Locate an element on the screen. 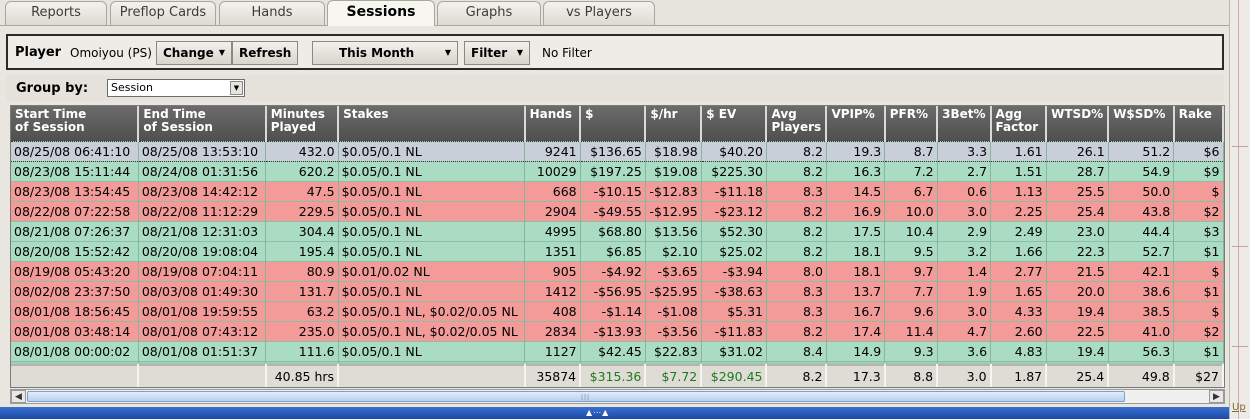 The height and width of the screenshot is (419, 1250). change-player-button: Change ▼ is located at coordinates (194, 53).